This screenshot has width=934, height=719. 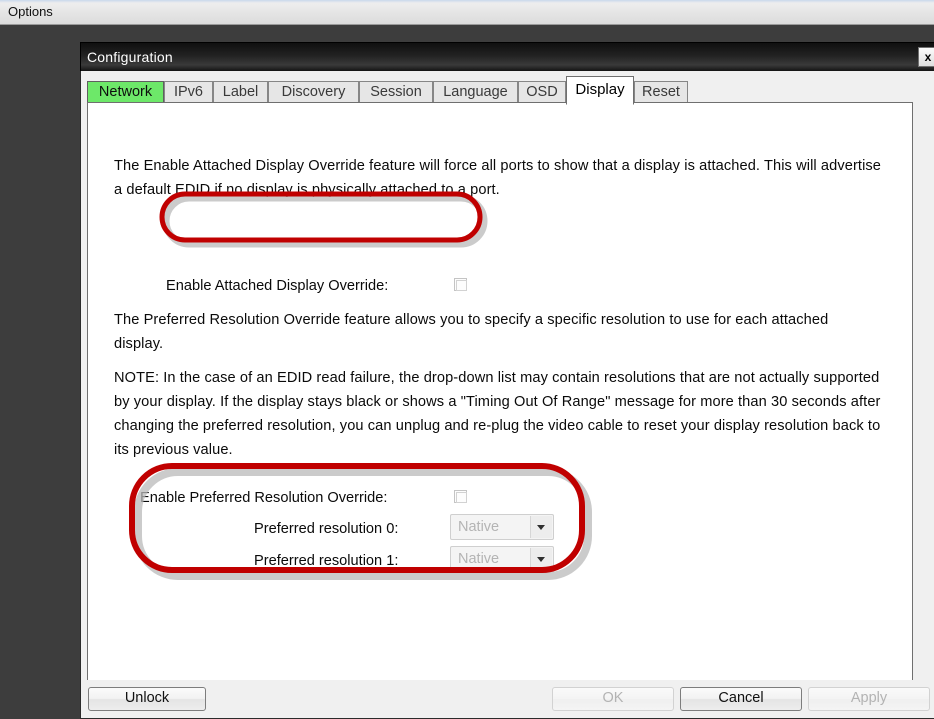 I want to click on preferred-override-checkbox, so click(x=460, y=496).